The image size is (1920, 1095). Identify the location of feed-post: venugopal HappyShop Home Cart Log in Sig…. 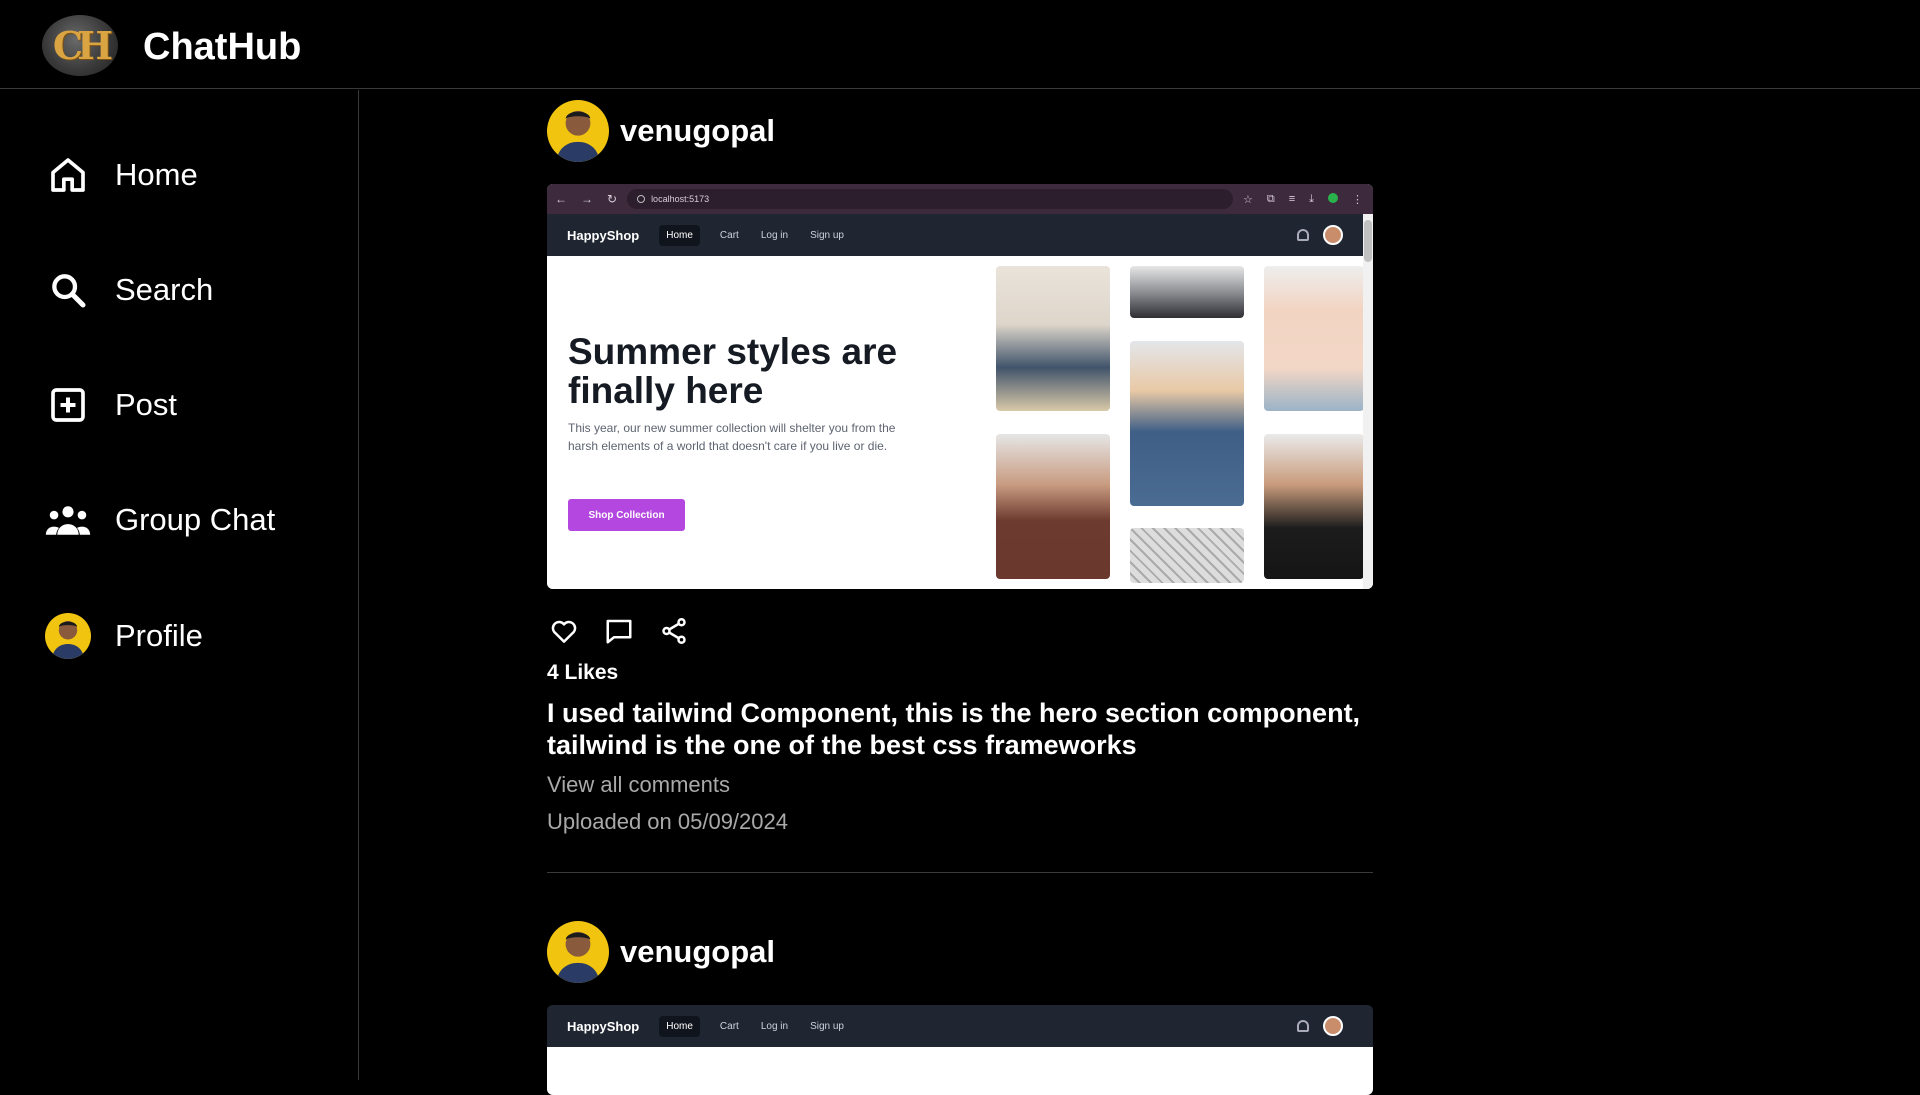
(960, 1008).